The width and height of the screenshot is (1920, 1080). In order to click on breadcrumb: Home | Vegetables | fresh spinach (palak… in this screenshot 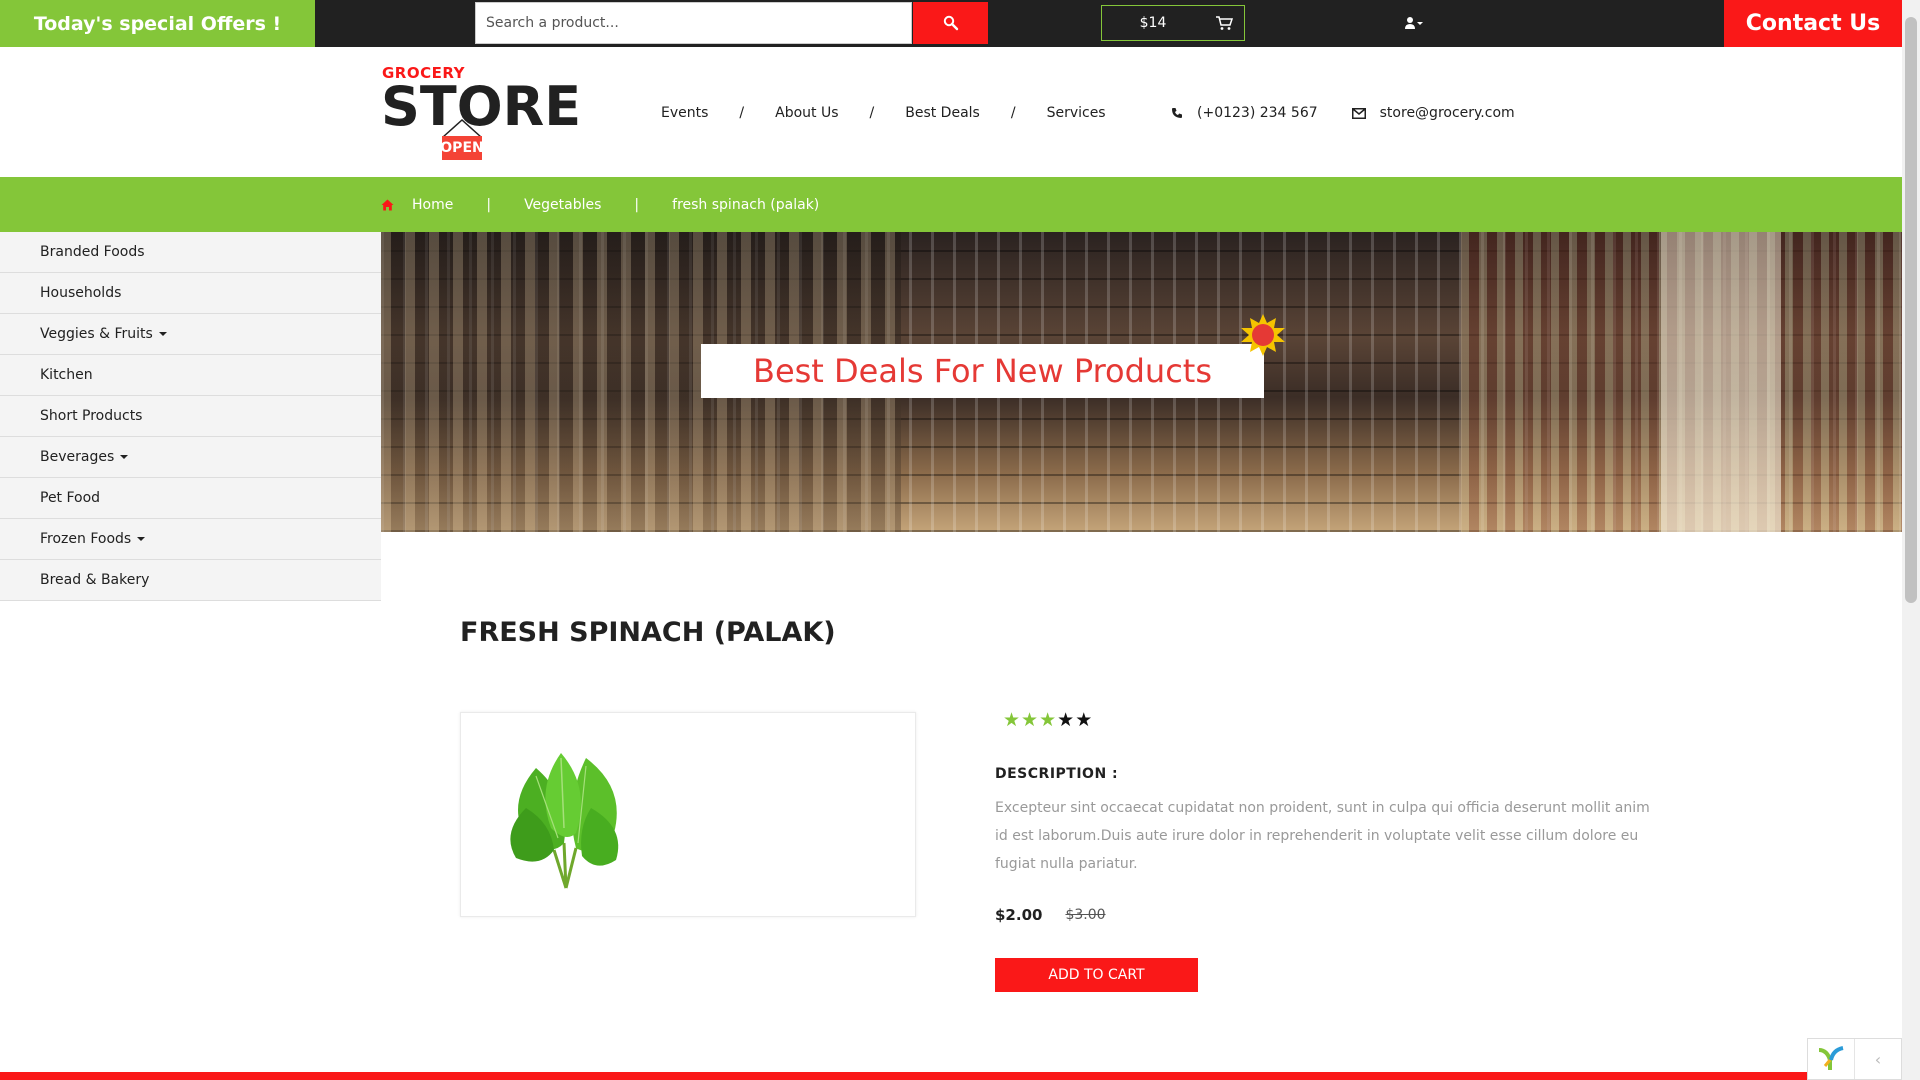, I will do `click(600, 204)`.